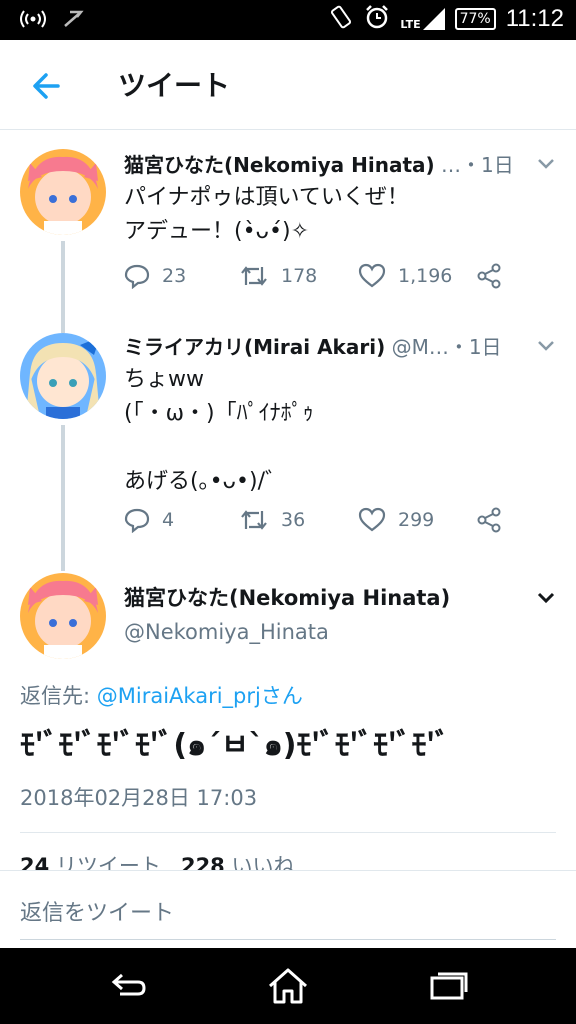  I want to click on input-underline, so click(288, 939).